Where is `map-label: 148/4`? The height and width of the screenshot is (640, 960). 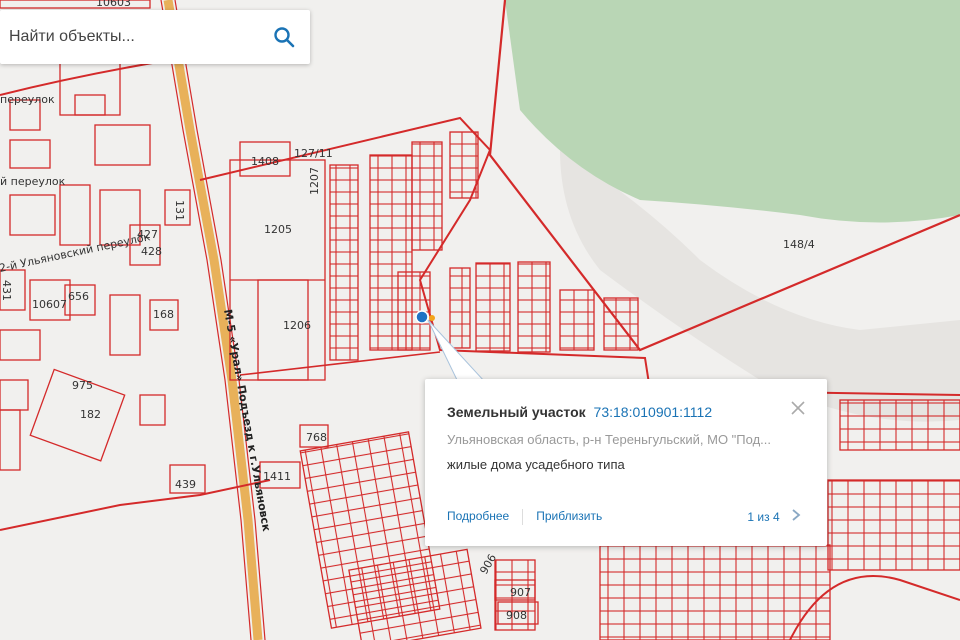 map-label: 148/4 is located at coordinates (799, 244).